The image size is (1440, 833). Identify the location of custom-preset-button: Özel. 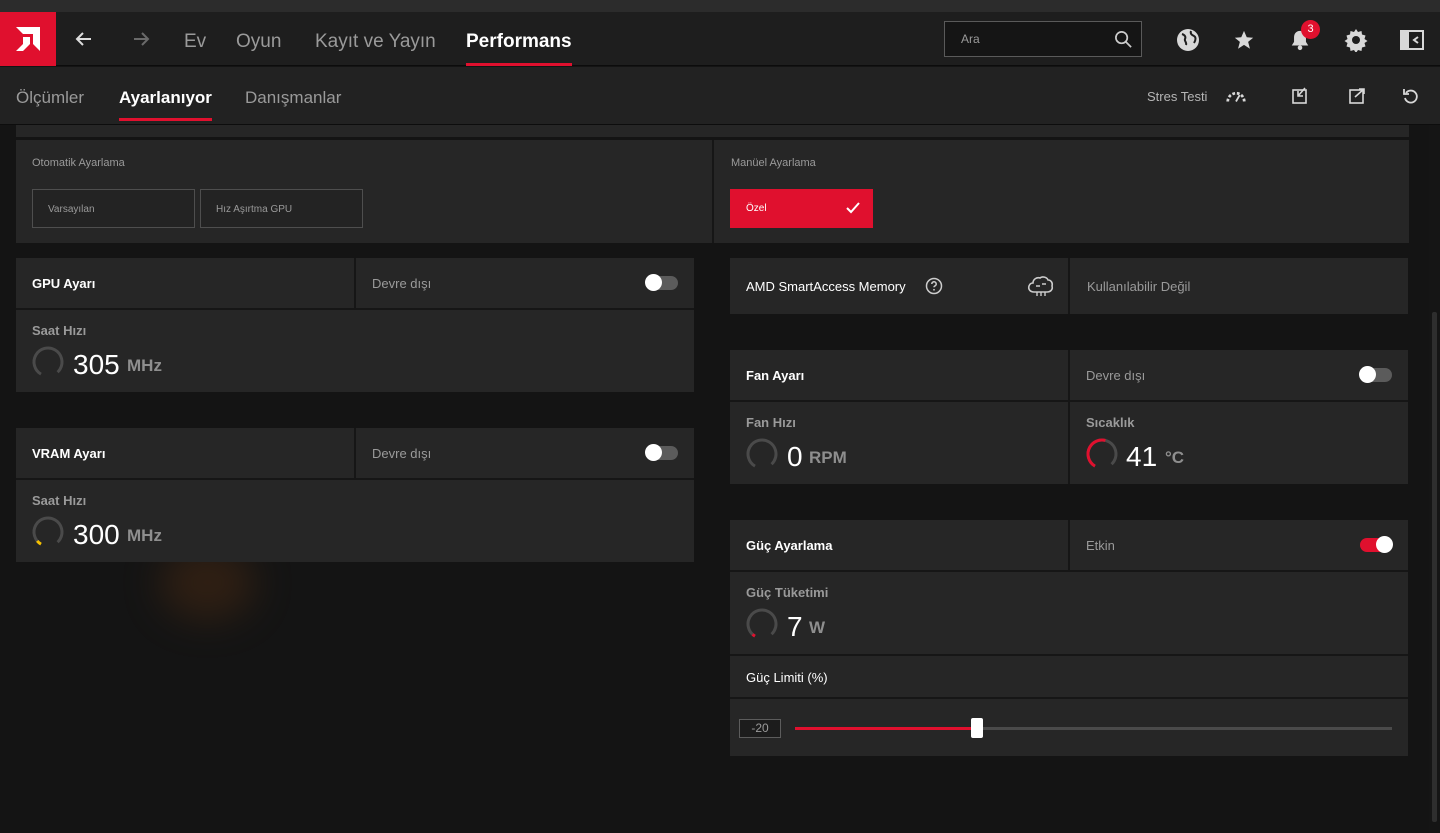
(801, 208).